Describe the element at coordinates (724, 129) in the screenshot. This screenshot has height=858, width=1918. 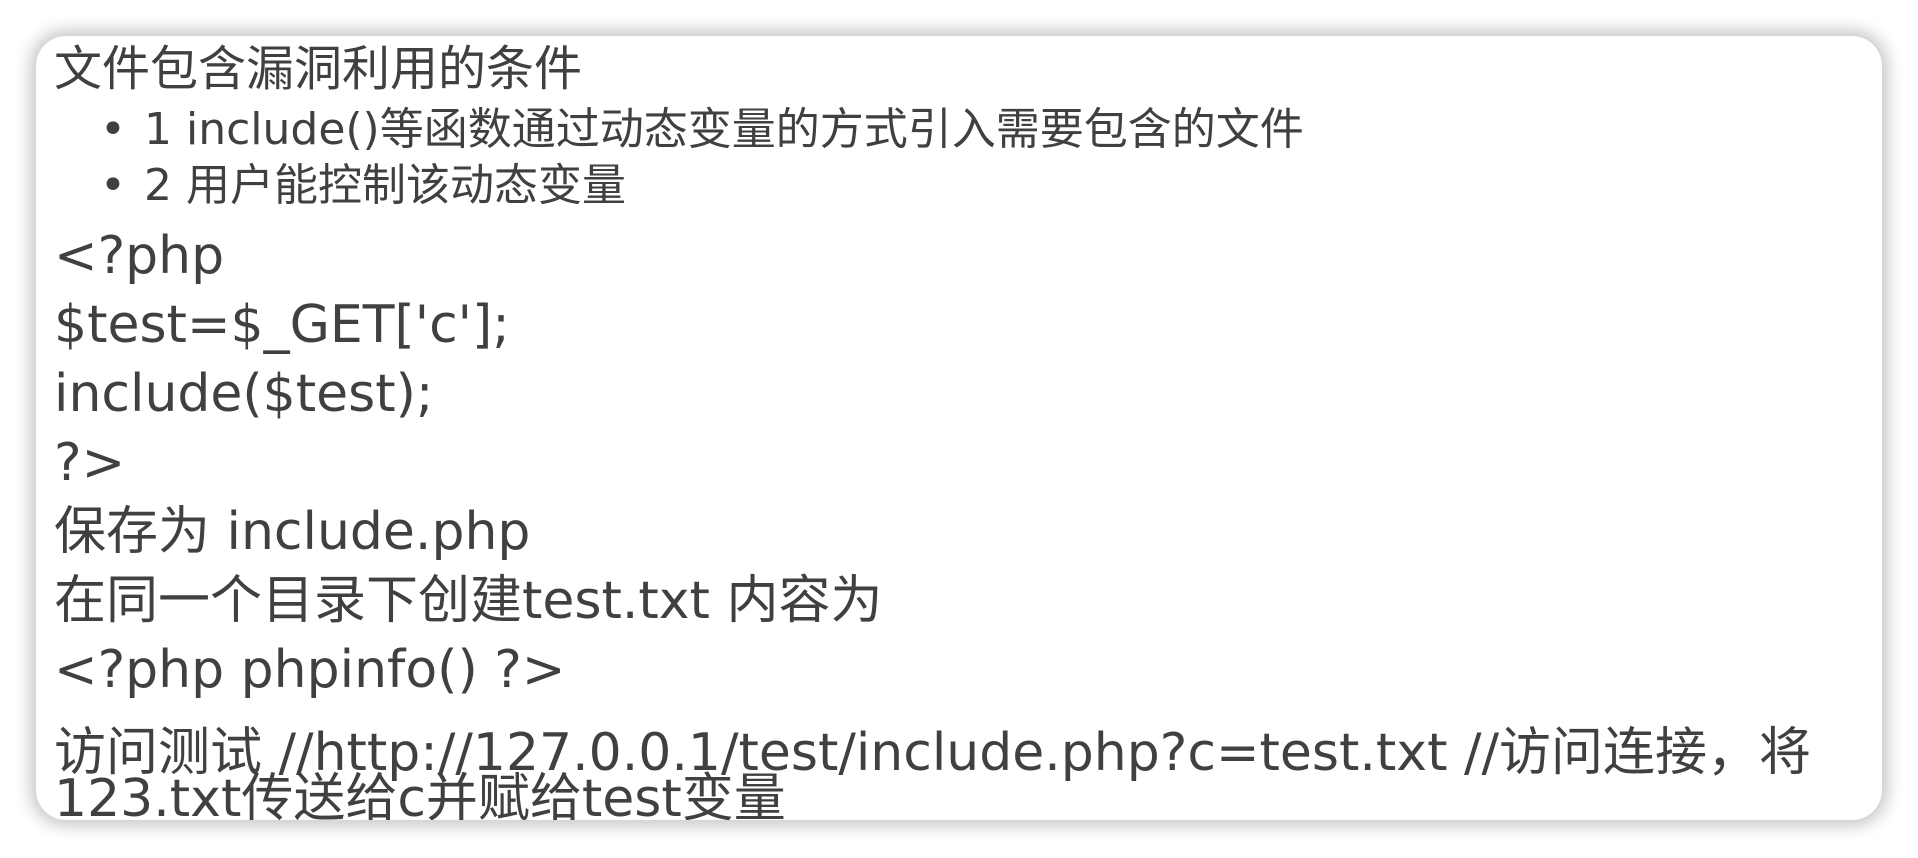
I see `condition-text-1: 1 include()等函数通过动态变量的方式引入需要包含的文件` at that location.